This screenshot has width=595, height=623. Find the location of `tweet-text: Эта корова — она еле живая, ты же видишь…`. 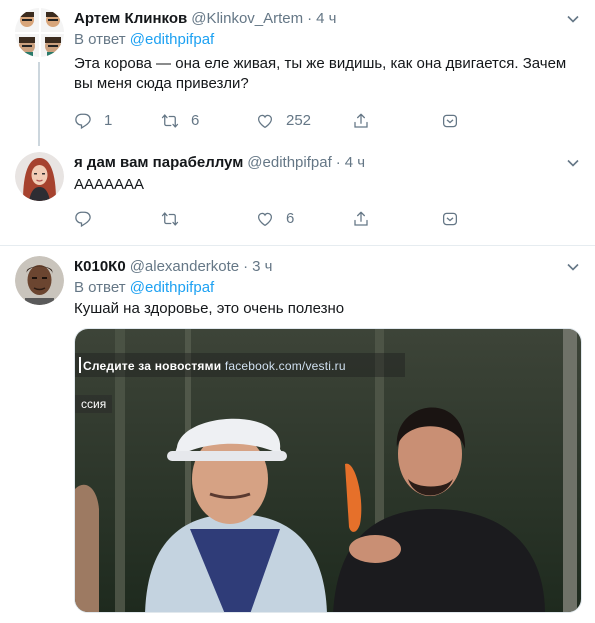

tweet-text: Эта корова — она еле живая, ты же видишь… is located at coordinates (320, 73).